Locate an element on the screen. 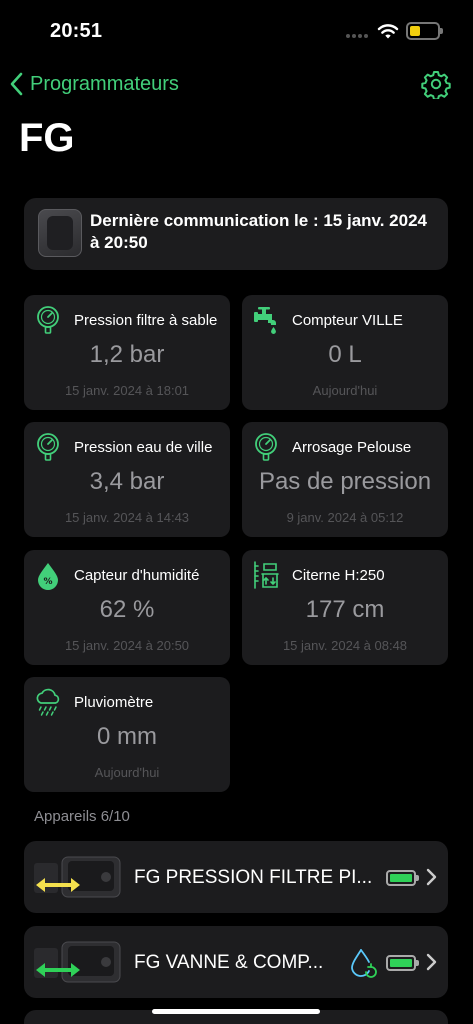 The image size is (473, 1024). sensor-tile-compteur-ville: Compteur VILLE 0 L Aujourd'hui is located at coordinates (345, 352).